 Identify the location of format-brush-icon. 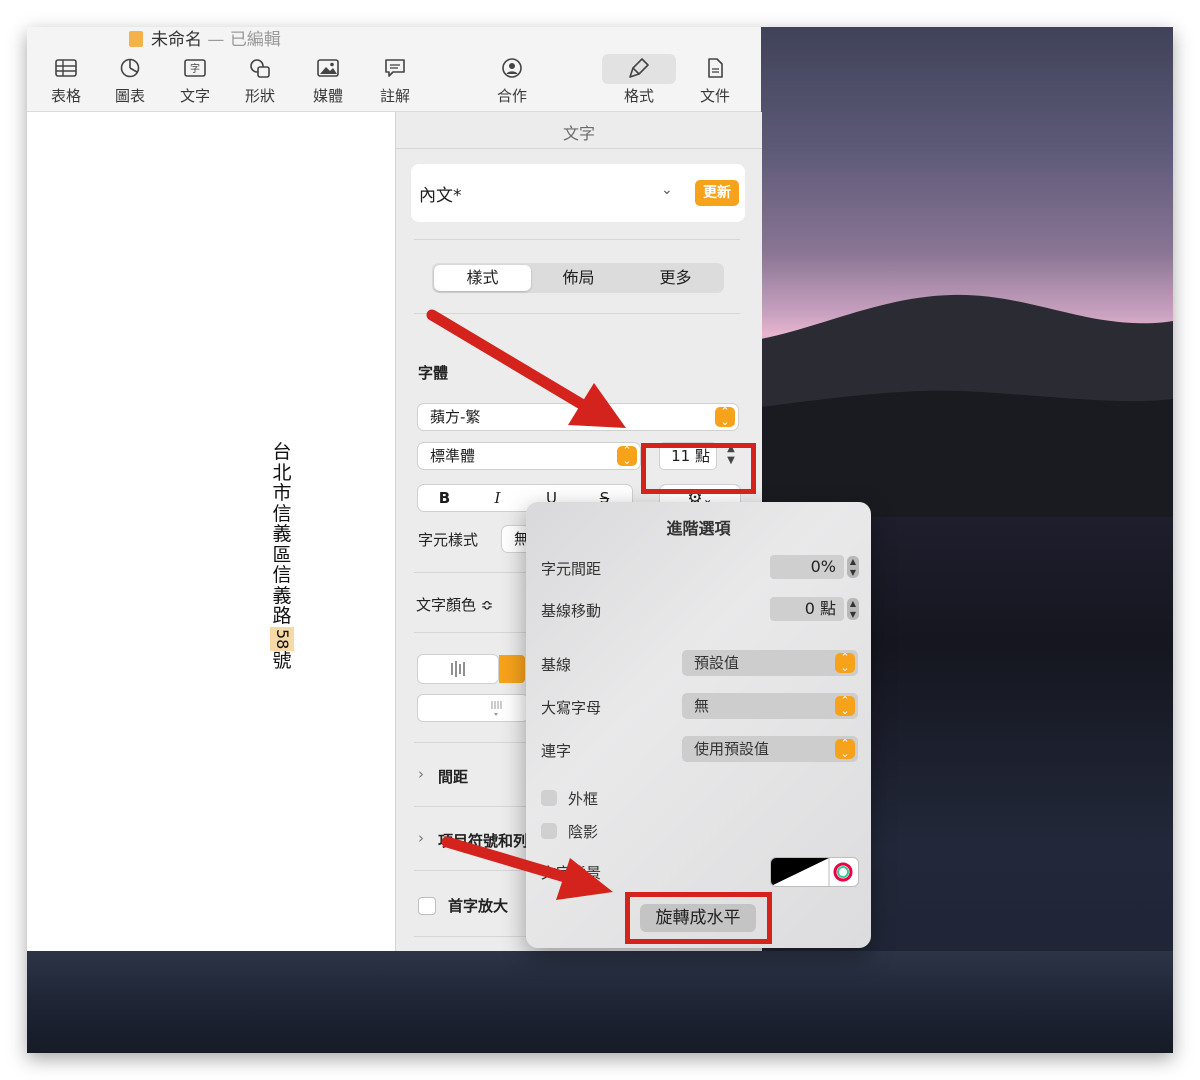
(639, 68).